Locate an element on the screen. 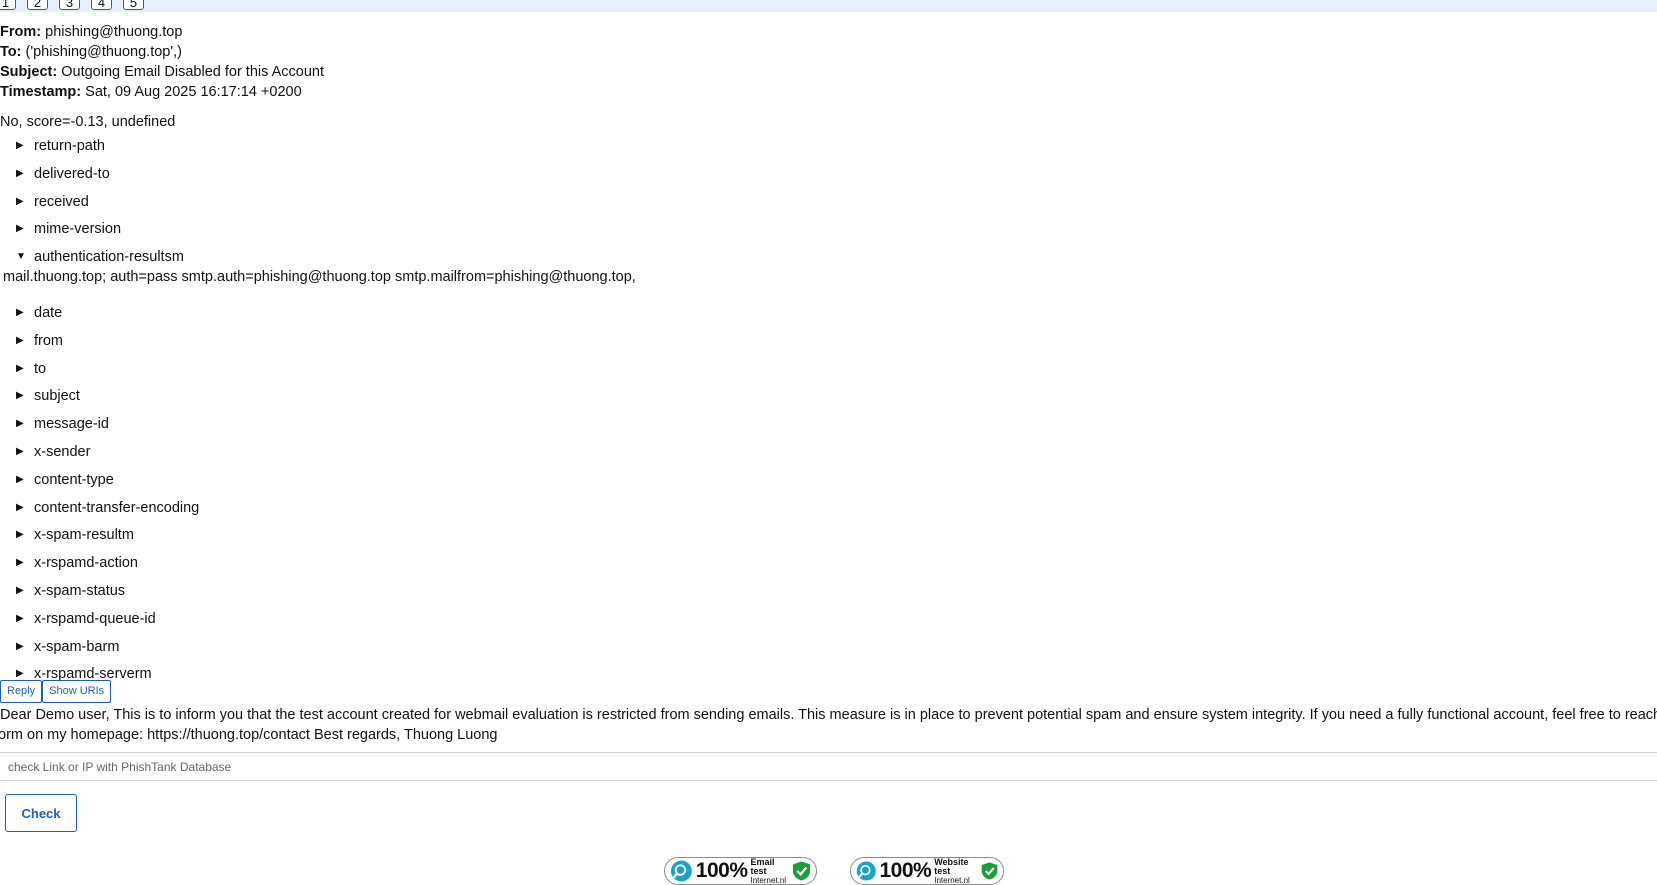 This screenshot has height=885, width=1657. header-name: subject is located at coordinates (57, 396).